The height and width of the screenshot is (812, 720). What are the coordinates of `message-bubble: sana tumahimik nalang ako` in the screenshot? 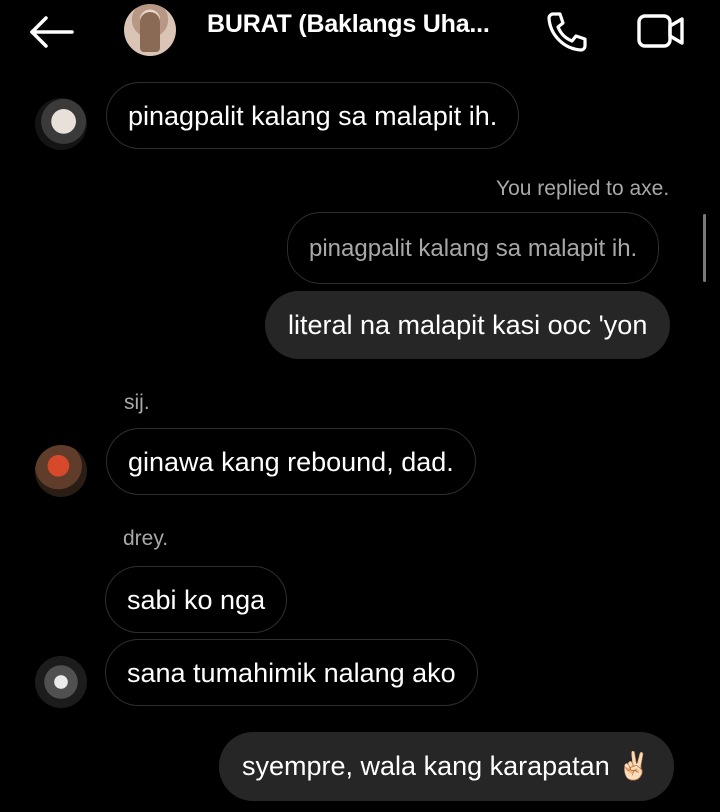 It's located at (291, 672).